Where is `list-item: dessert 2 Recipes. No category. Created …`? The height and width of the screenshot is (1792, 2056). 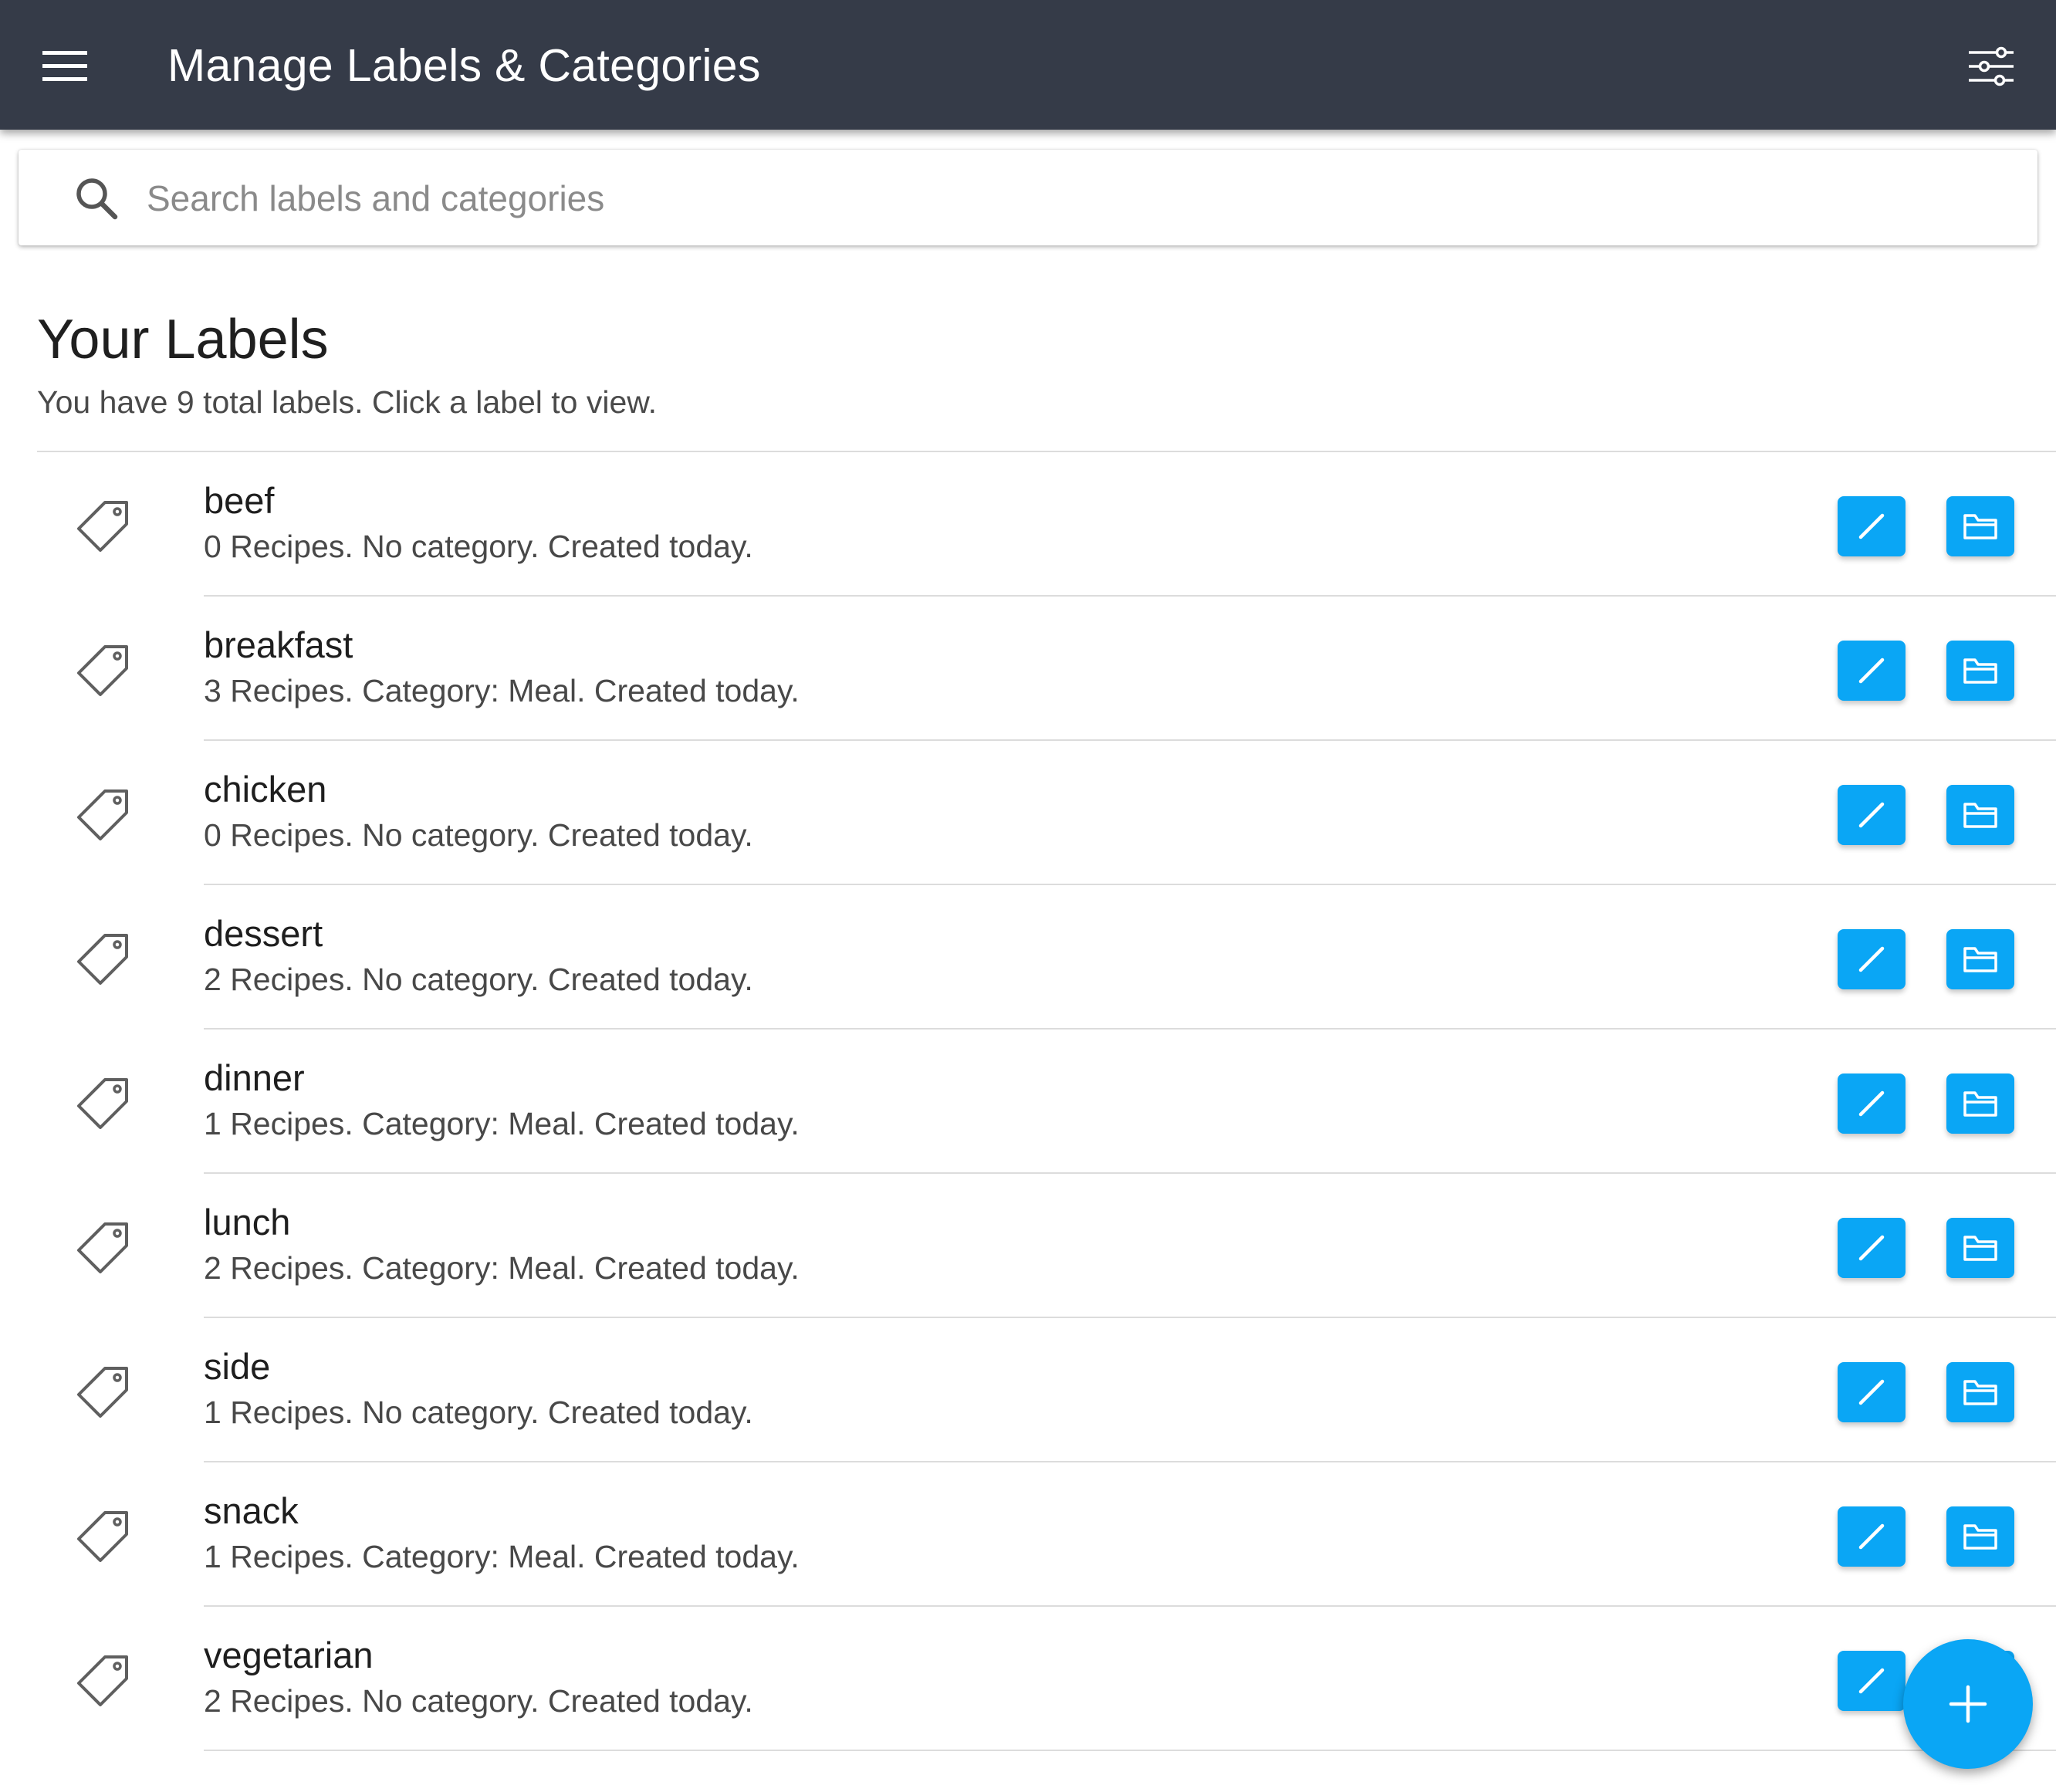
list-item: dessert 2 Recipes. No category. Created … is located at coordinates (1046, 957).